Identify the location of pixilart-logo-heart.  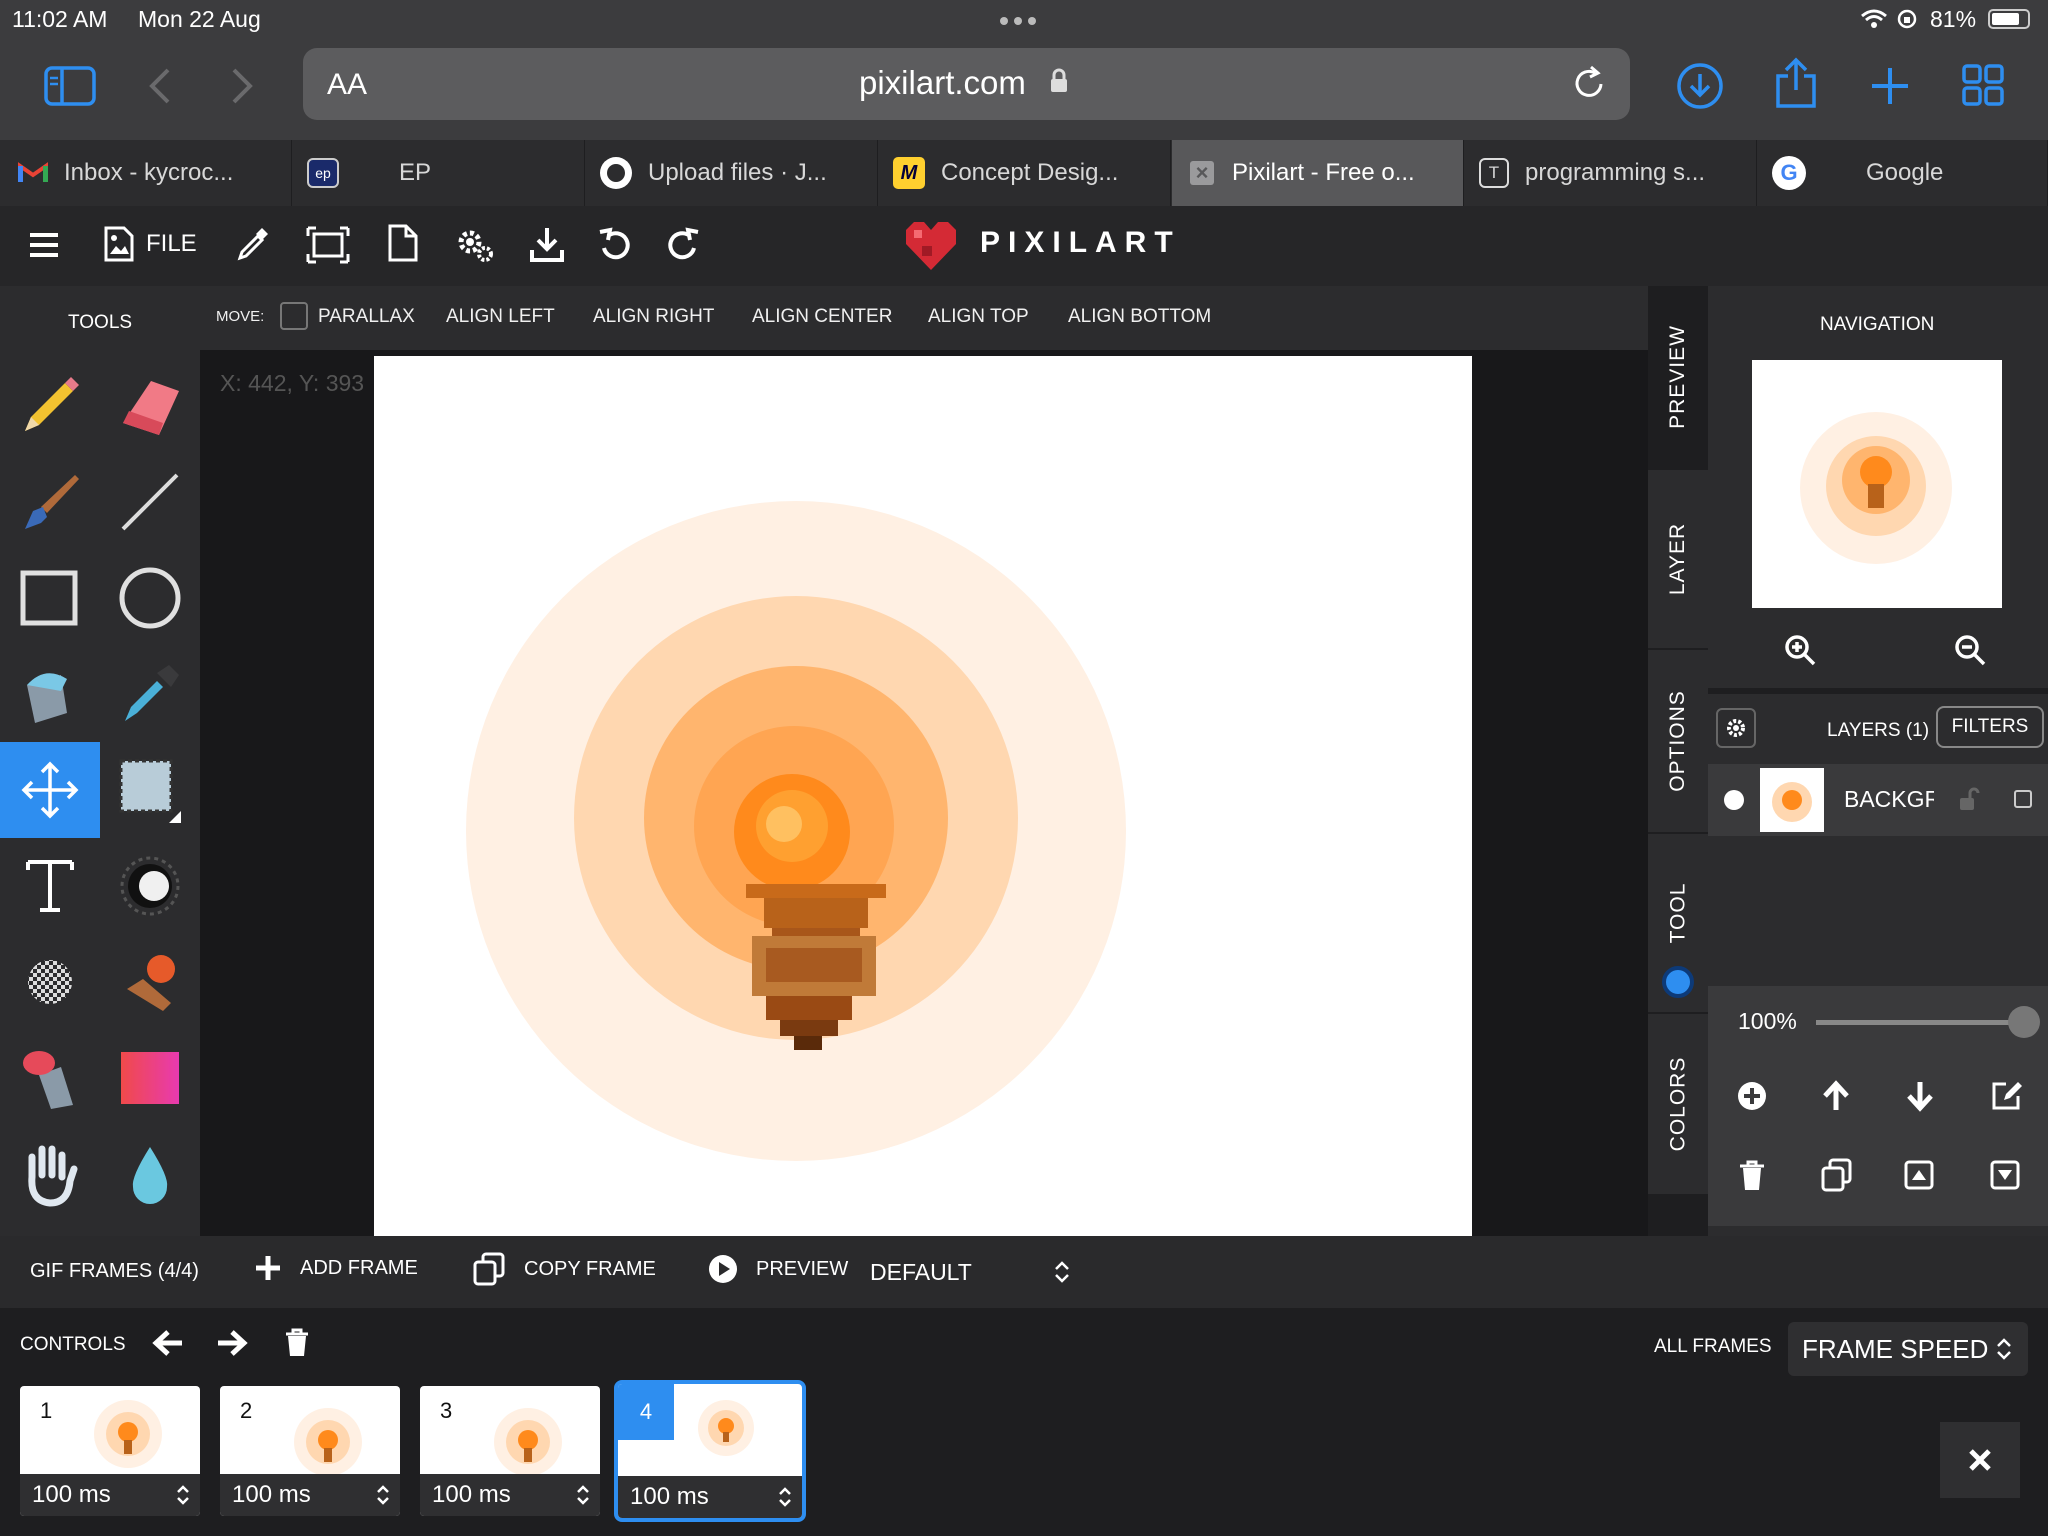
(931, 246).